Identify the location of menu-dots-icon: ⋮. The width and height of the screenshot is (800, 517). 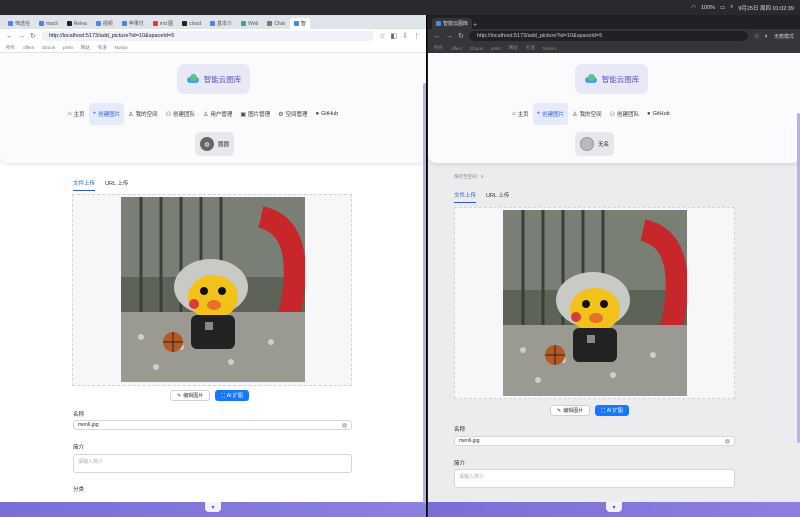
(416, 36).